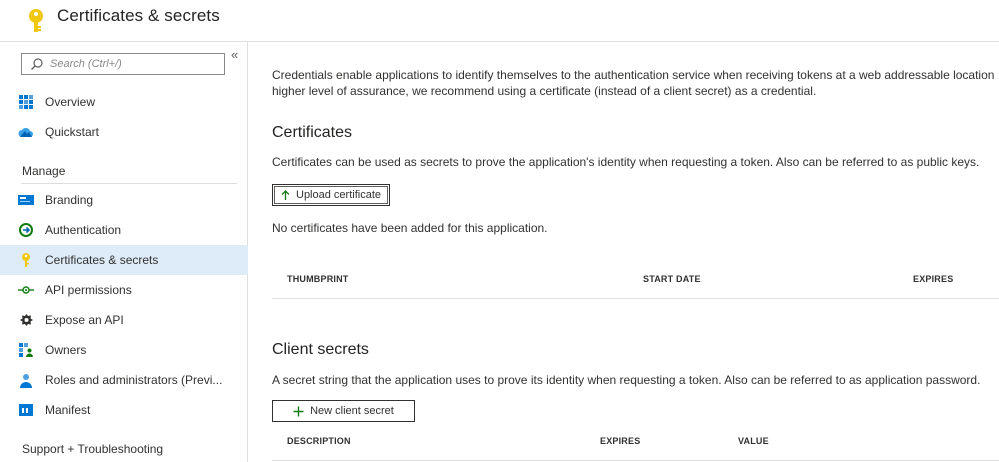  Describe the element at coordinates (93, 449) in the screenshot. I see `support-section-label: Support + Troubleshooting` at that location.